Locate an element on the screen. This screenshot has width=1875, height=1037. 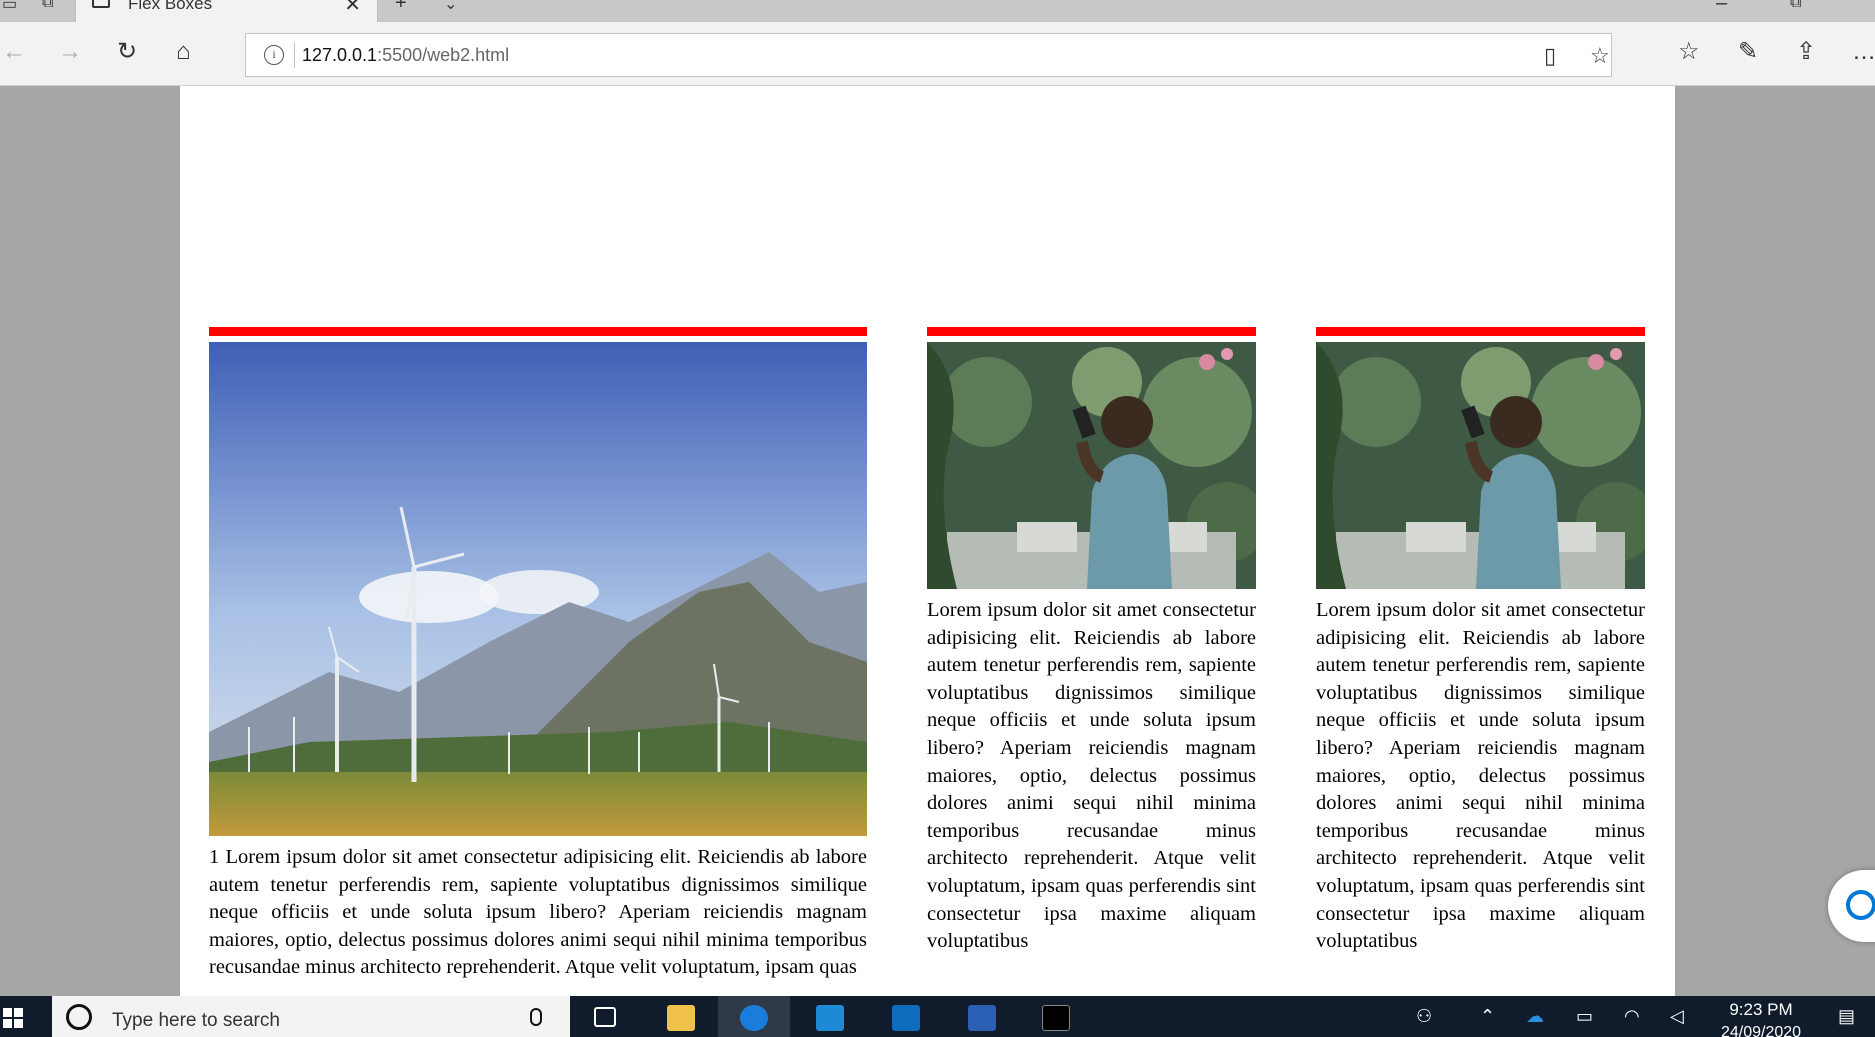
notifications-icon: ▤ is located at coordinates (1846, 1016).